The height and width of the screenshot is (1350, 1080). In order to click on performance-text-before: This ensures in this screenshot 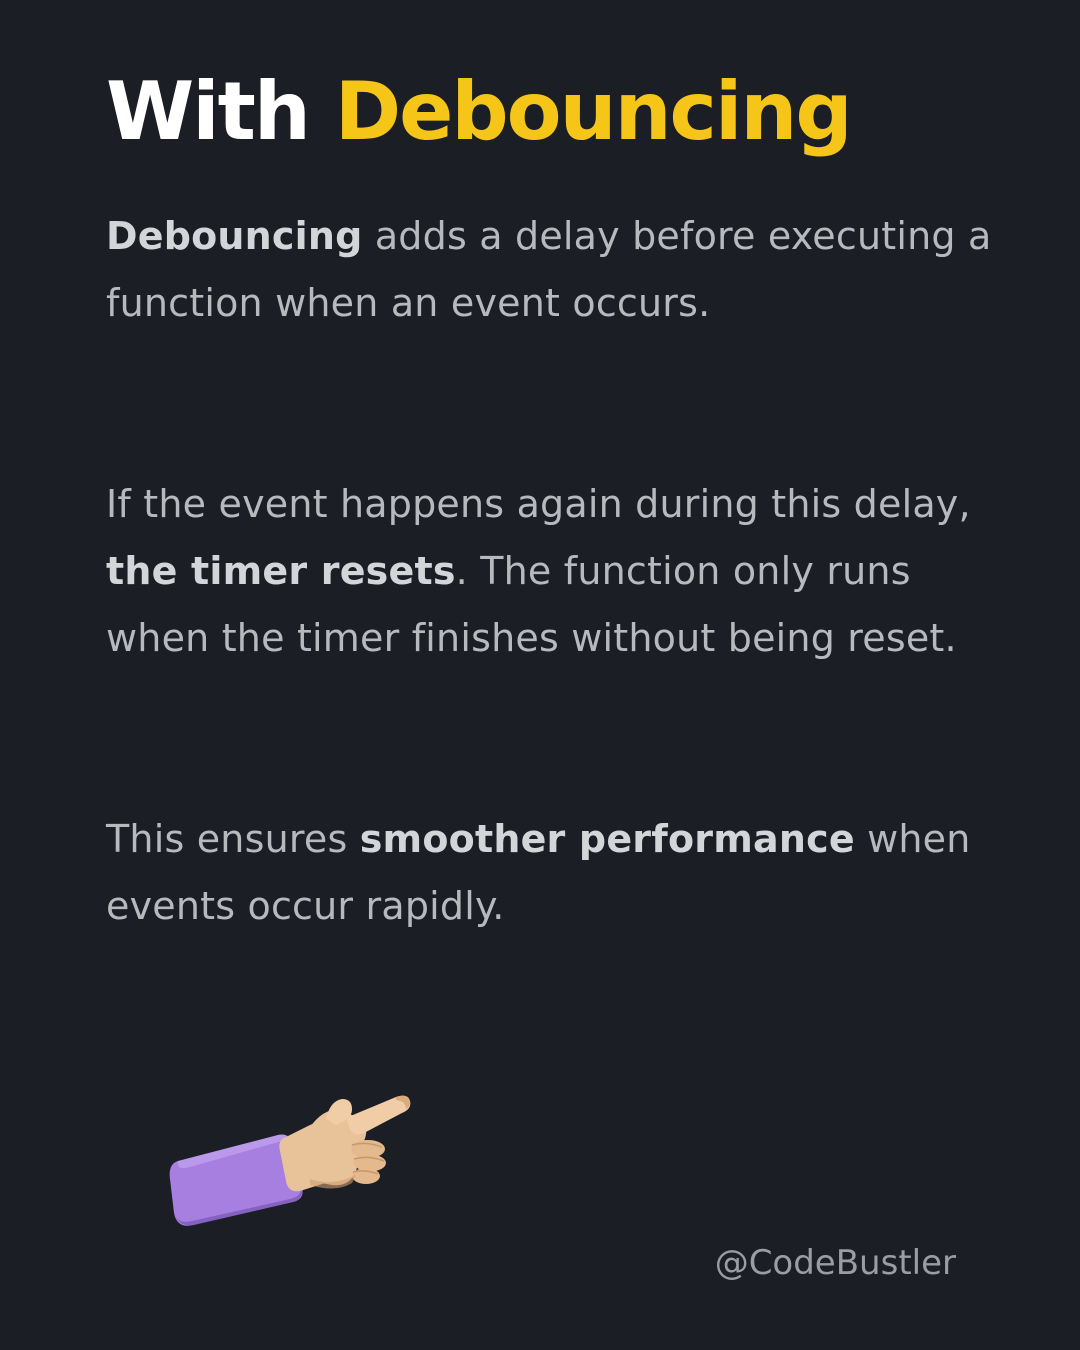, I will do `click(233, 839)`.